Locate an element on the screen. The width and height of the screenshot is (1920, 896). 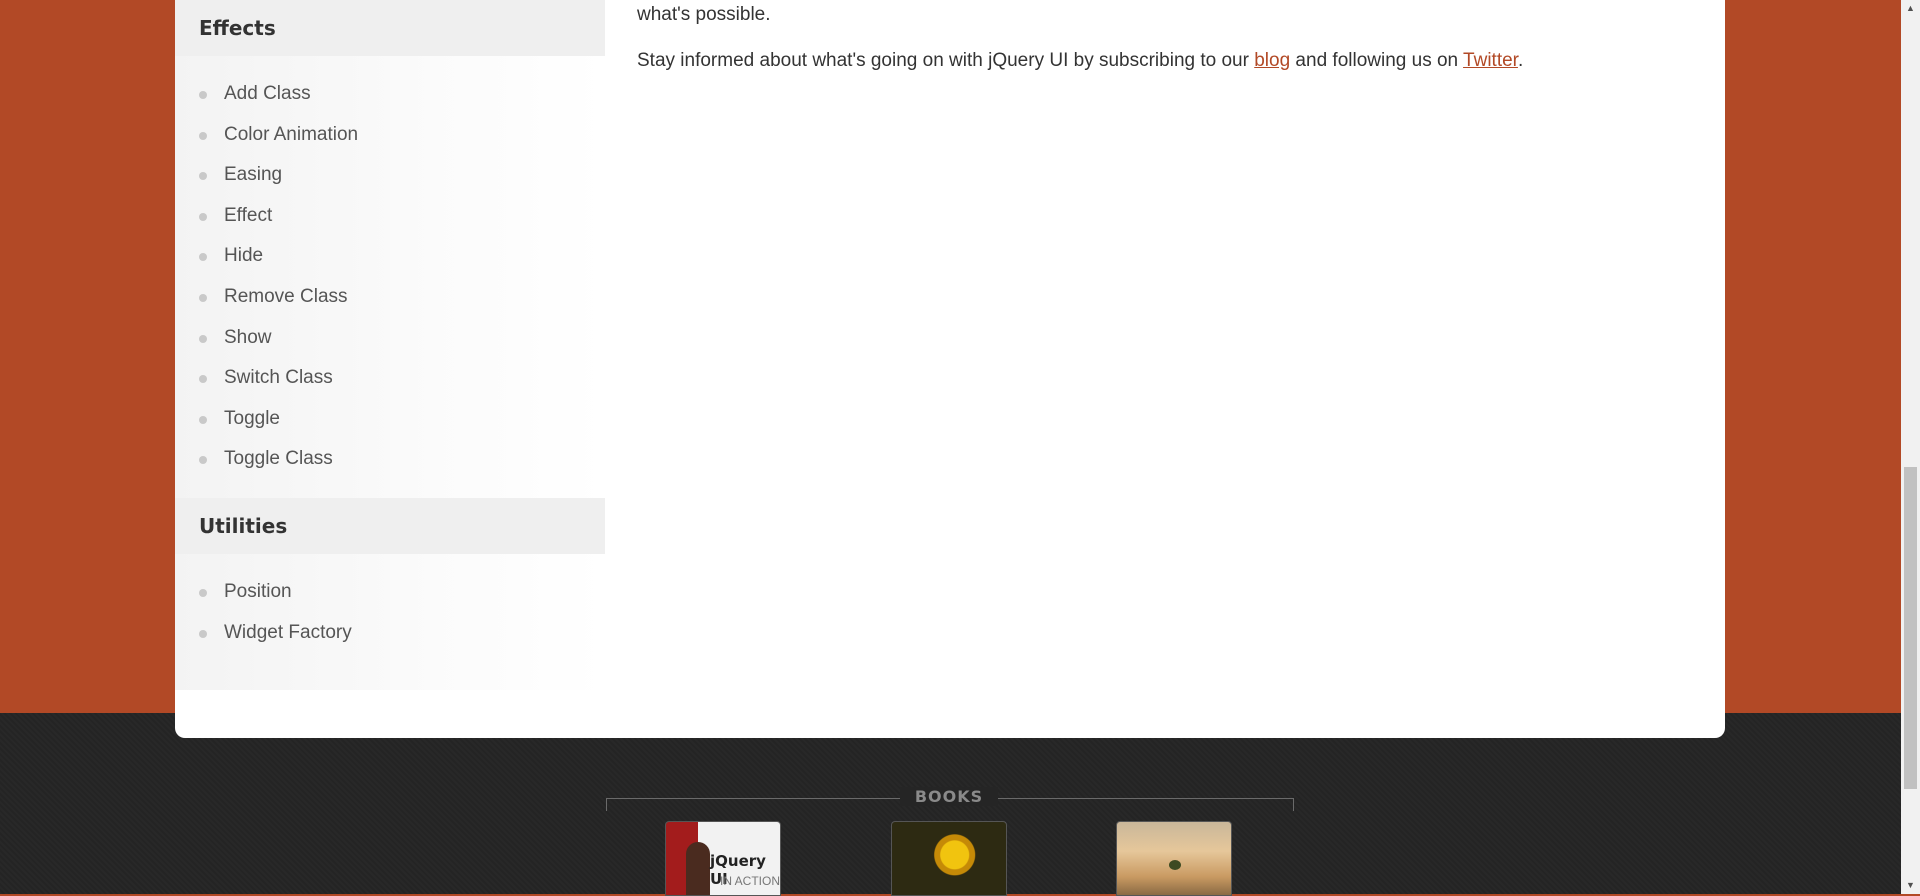
scrollbar-thumb is located at coordinates (1910, 628).